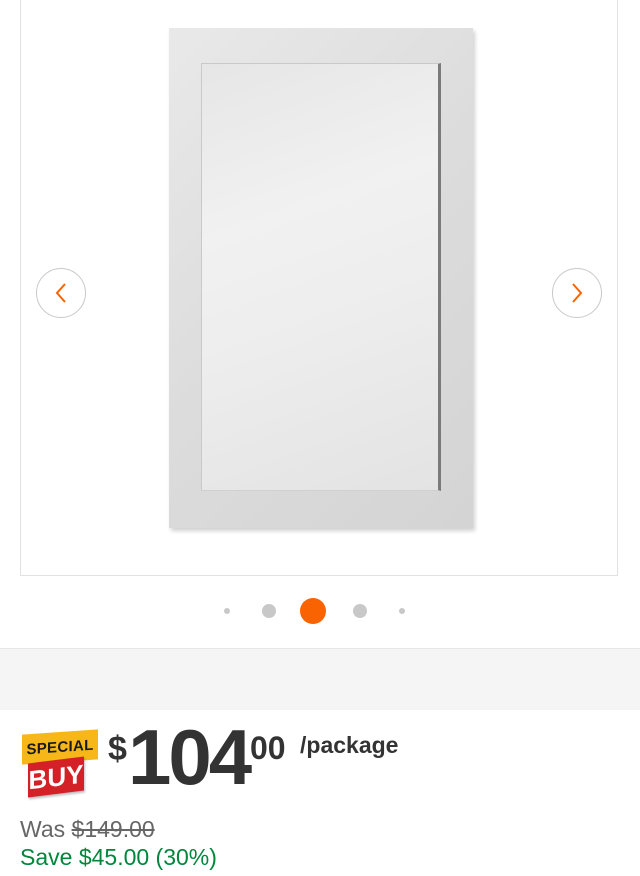 This screenshot has width=640, height=876. Describe the element at coordinates (117, 749) in the screenshot. I see `price-currency: $` at that location.